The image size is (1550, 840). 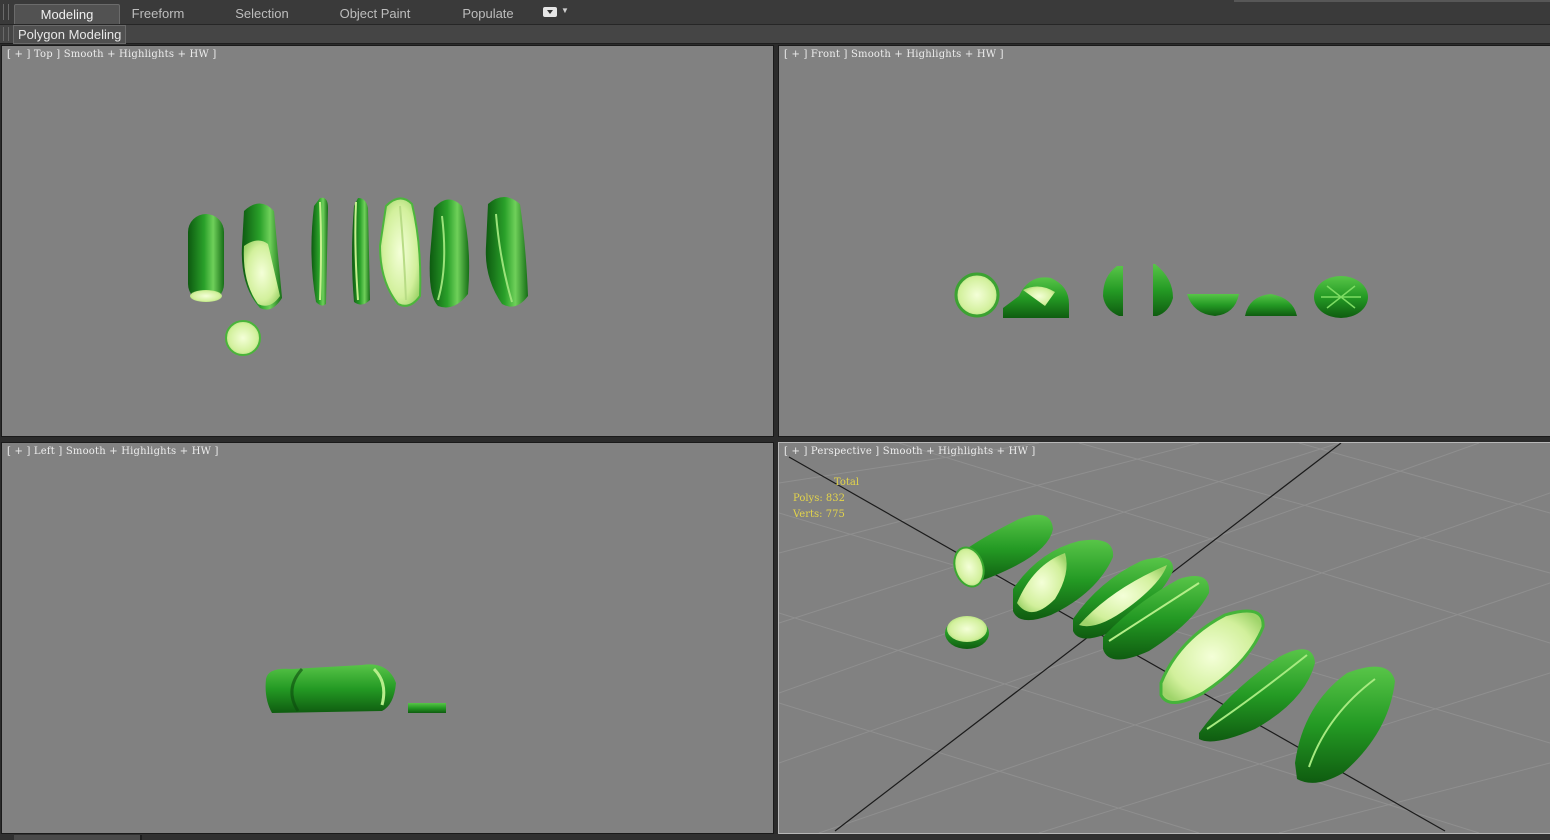 What do you see at coordinates (565, 10) in the screenshot?
I see `dropdown-arrow-icon: ▼` at bounding box center [565, 10].